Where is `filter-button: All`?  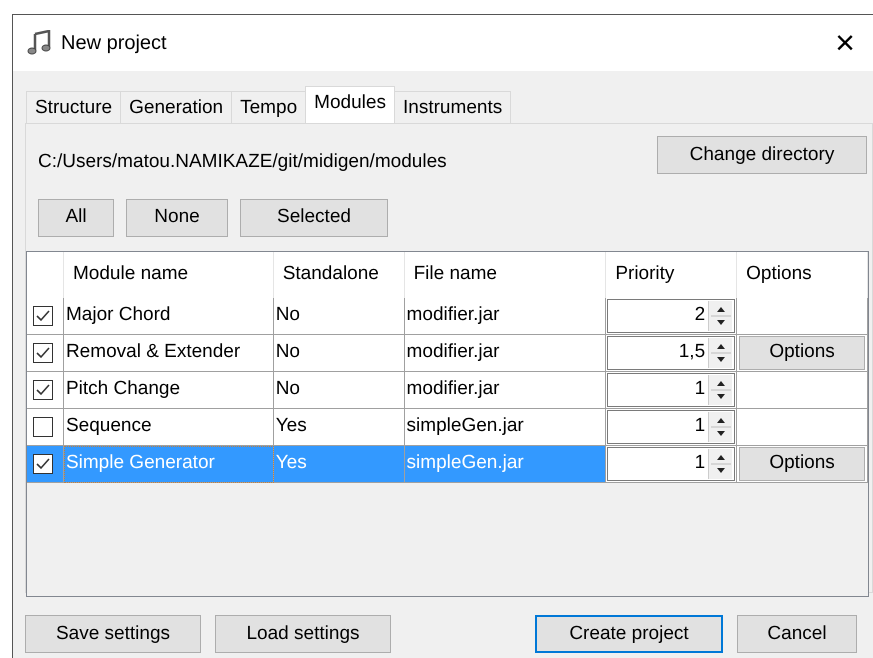
filter-button: All is located at coordinates (76, 217).